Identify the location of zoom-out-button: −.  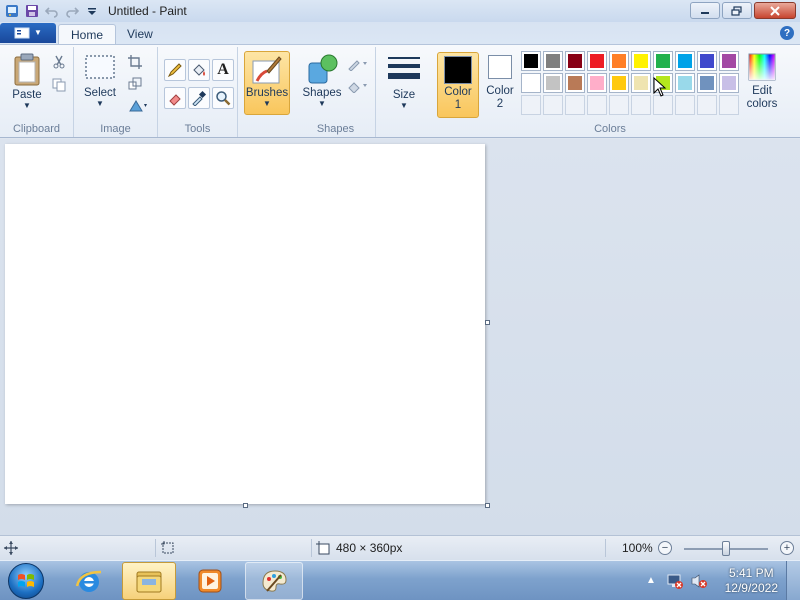
(665, 548).